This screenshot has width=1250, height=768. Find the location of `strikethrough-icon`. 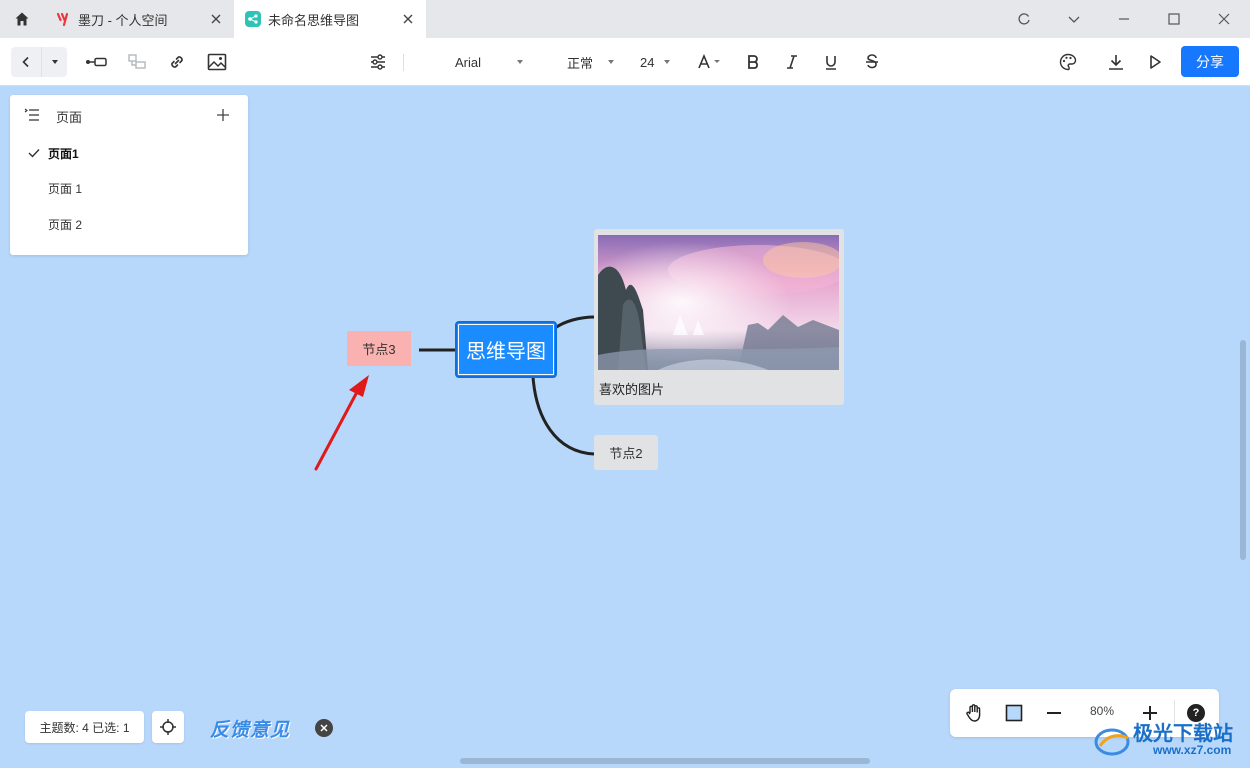

strikethrough-icon is located at coordinates (872, 61).